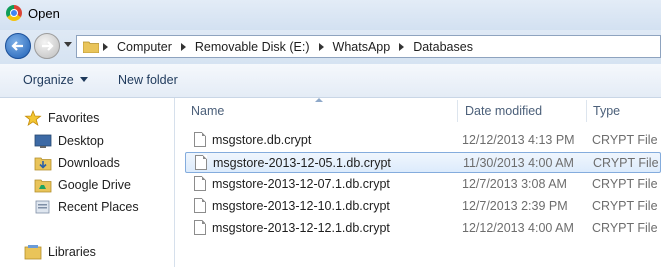 This screenshot has width=661, height=267. Describe the element at coordinates (518, 140) in the screenshot. I see `file-date: 12/12/2013 4:13 PM` at that location.